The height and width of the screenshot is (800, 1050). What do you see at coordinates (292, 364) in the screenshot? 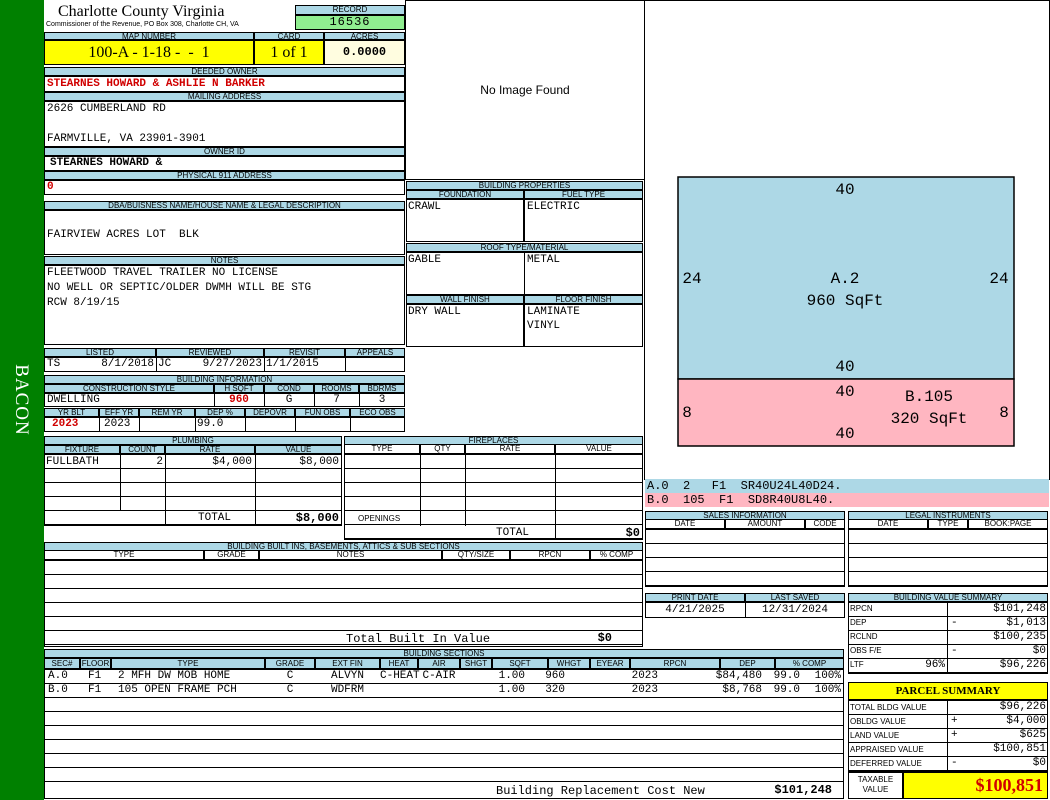
I see `revisit-date: 1/1/2015` at bounding box center [292, 364].